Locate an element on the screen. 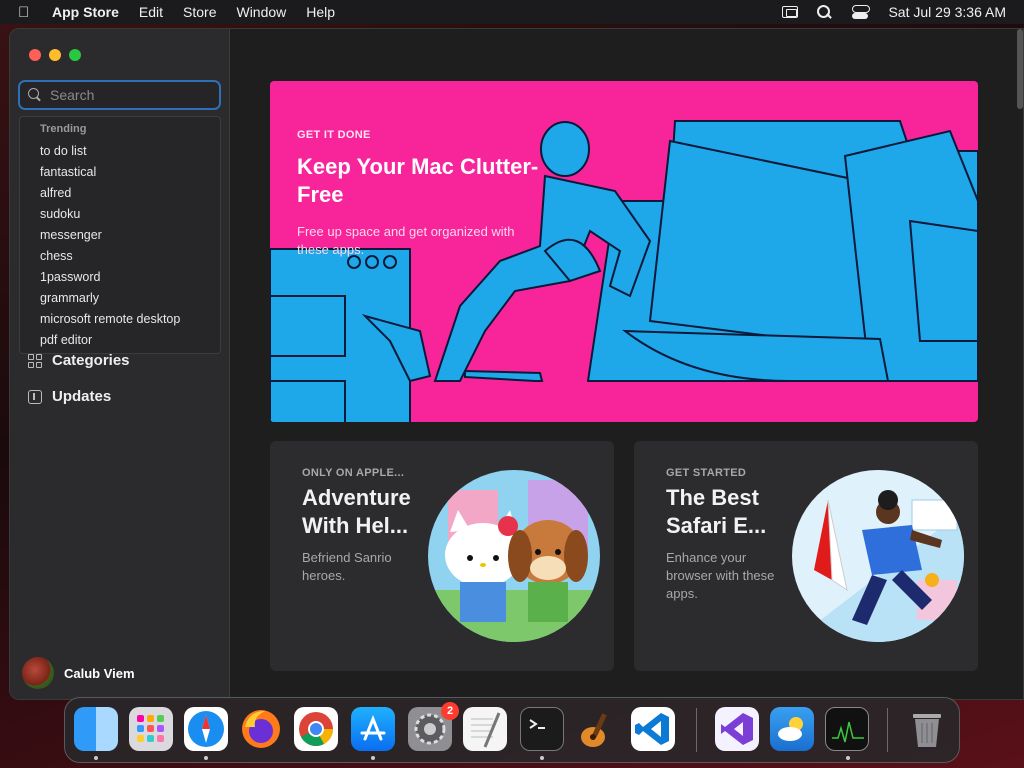  account-button: Calub Viem is located at coordinates (78, 673).